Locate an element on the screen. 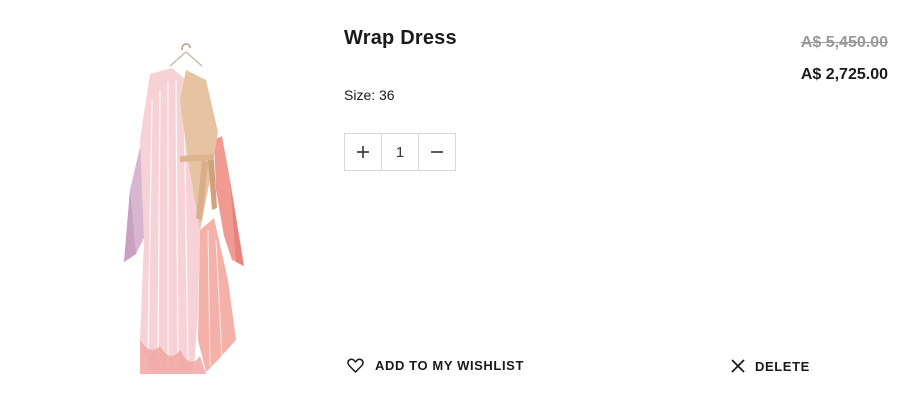 The width and height of the screenshot is (918, 401). size-value: 36 is located at coordinates (387, 95).